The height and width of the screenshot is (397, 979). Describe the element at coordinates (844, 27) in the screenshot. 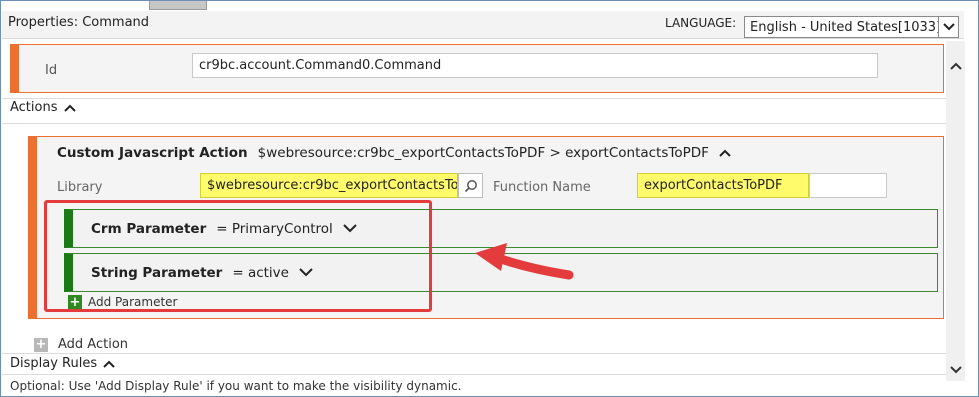

I see `language-value: English - United States[1033]` at that location.